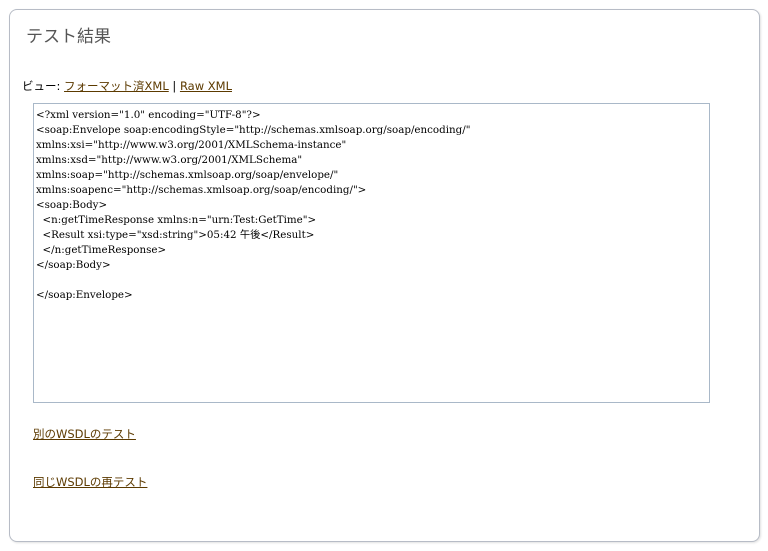 The height and width of the screenshot is (551, 768). Describe the element at coordinates (43, 86) in the screenshot. I see `view-label: ビュー:` at that location.